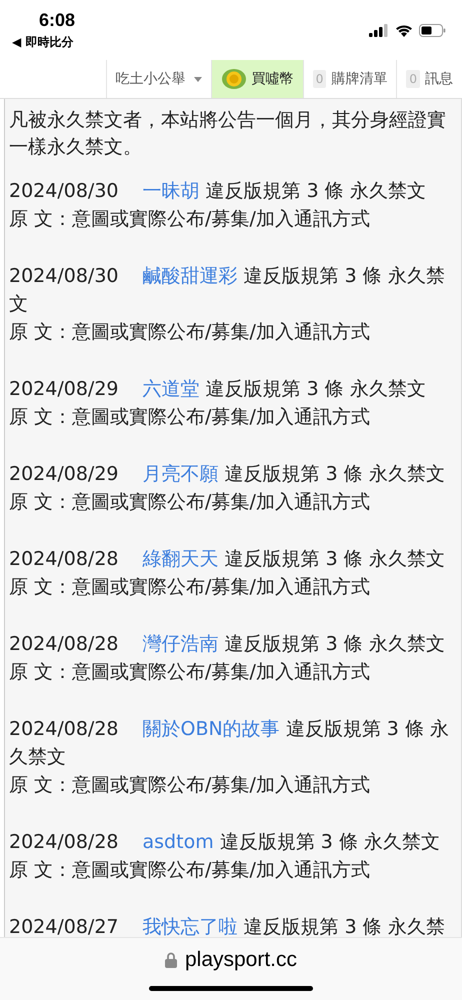 This screenshot has height=1000, width=462. I want to click on user-link: 我快忘了啦, so click(190, 926).